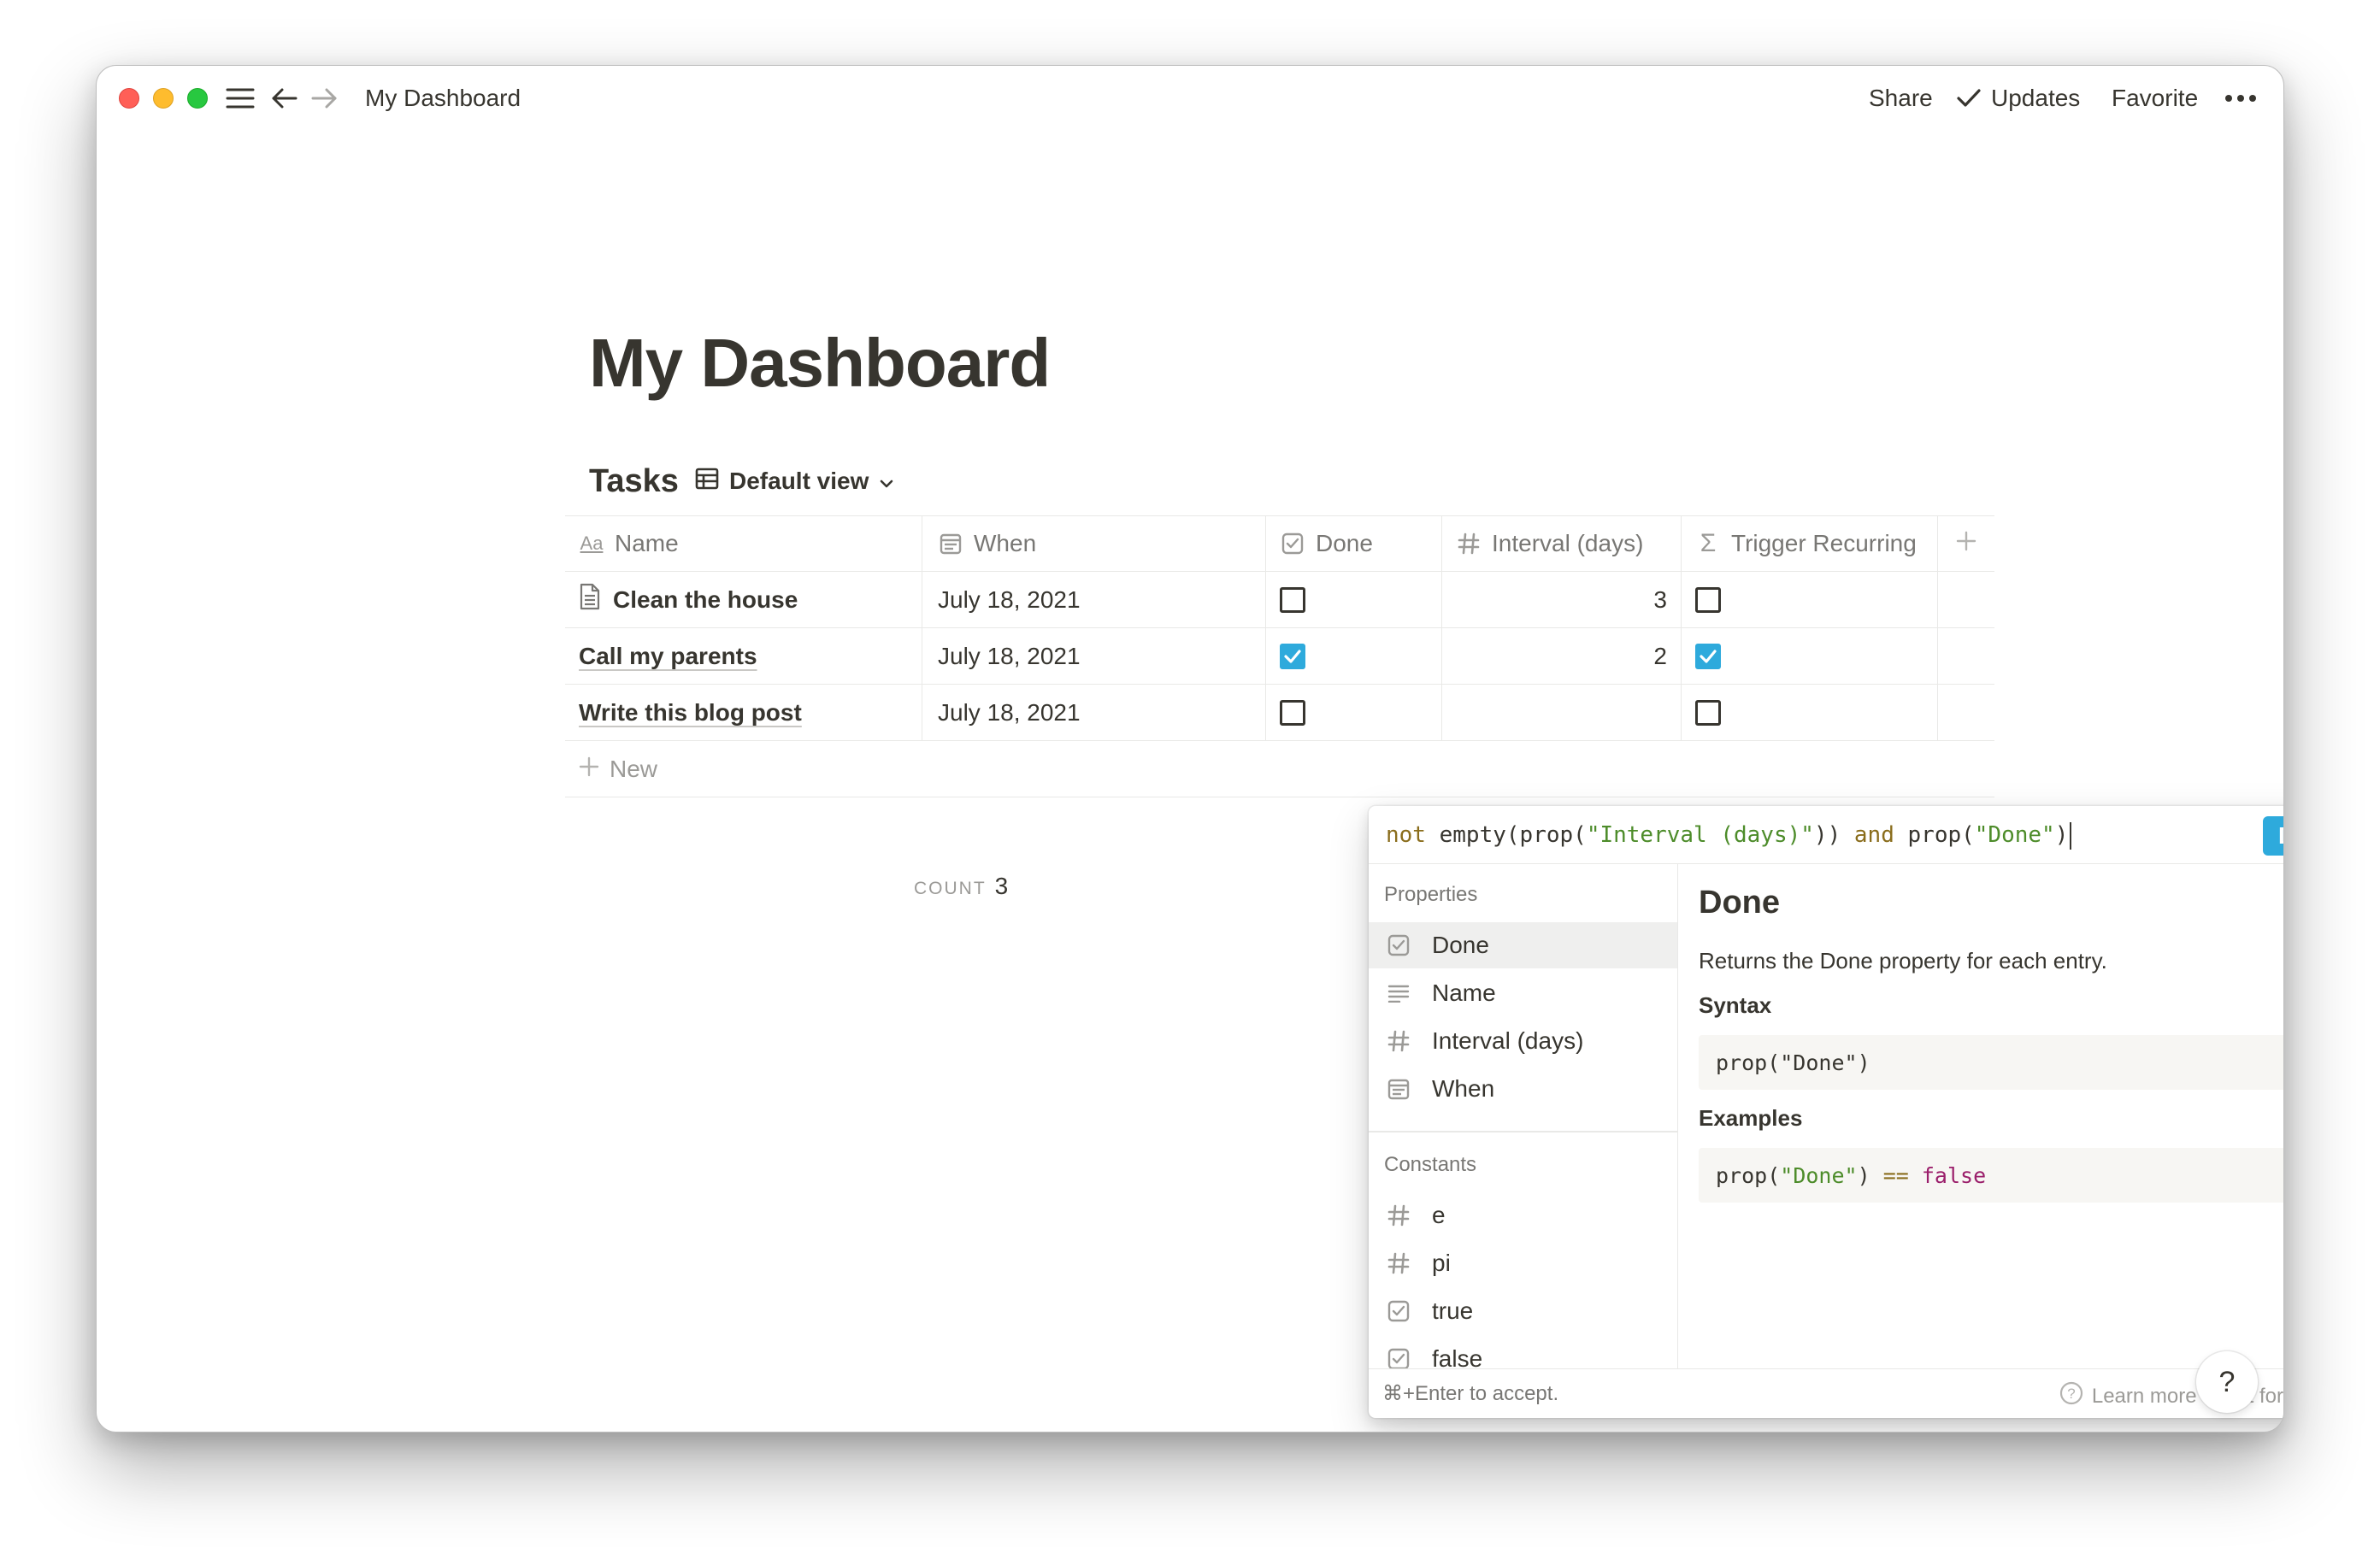  I want to click on text-aa-icon: Aa, so click(592, 543).